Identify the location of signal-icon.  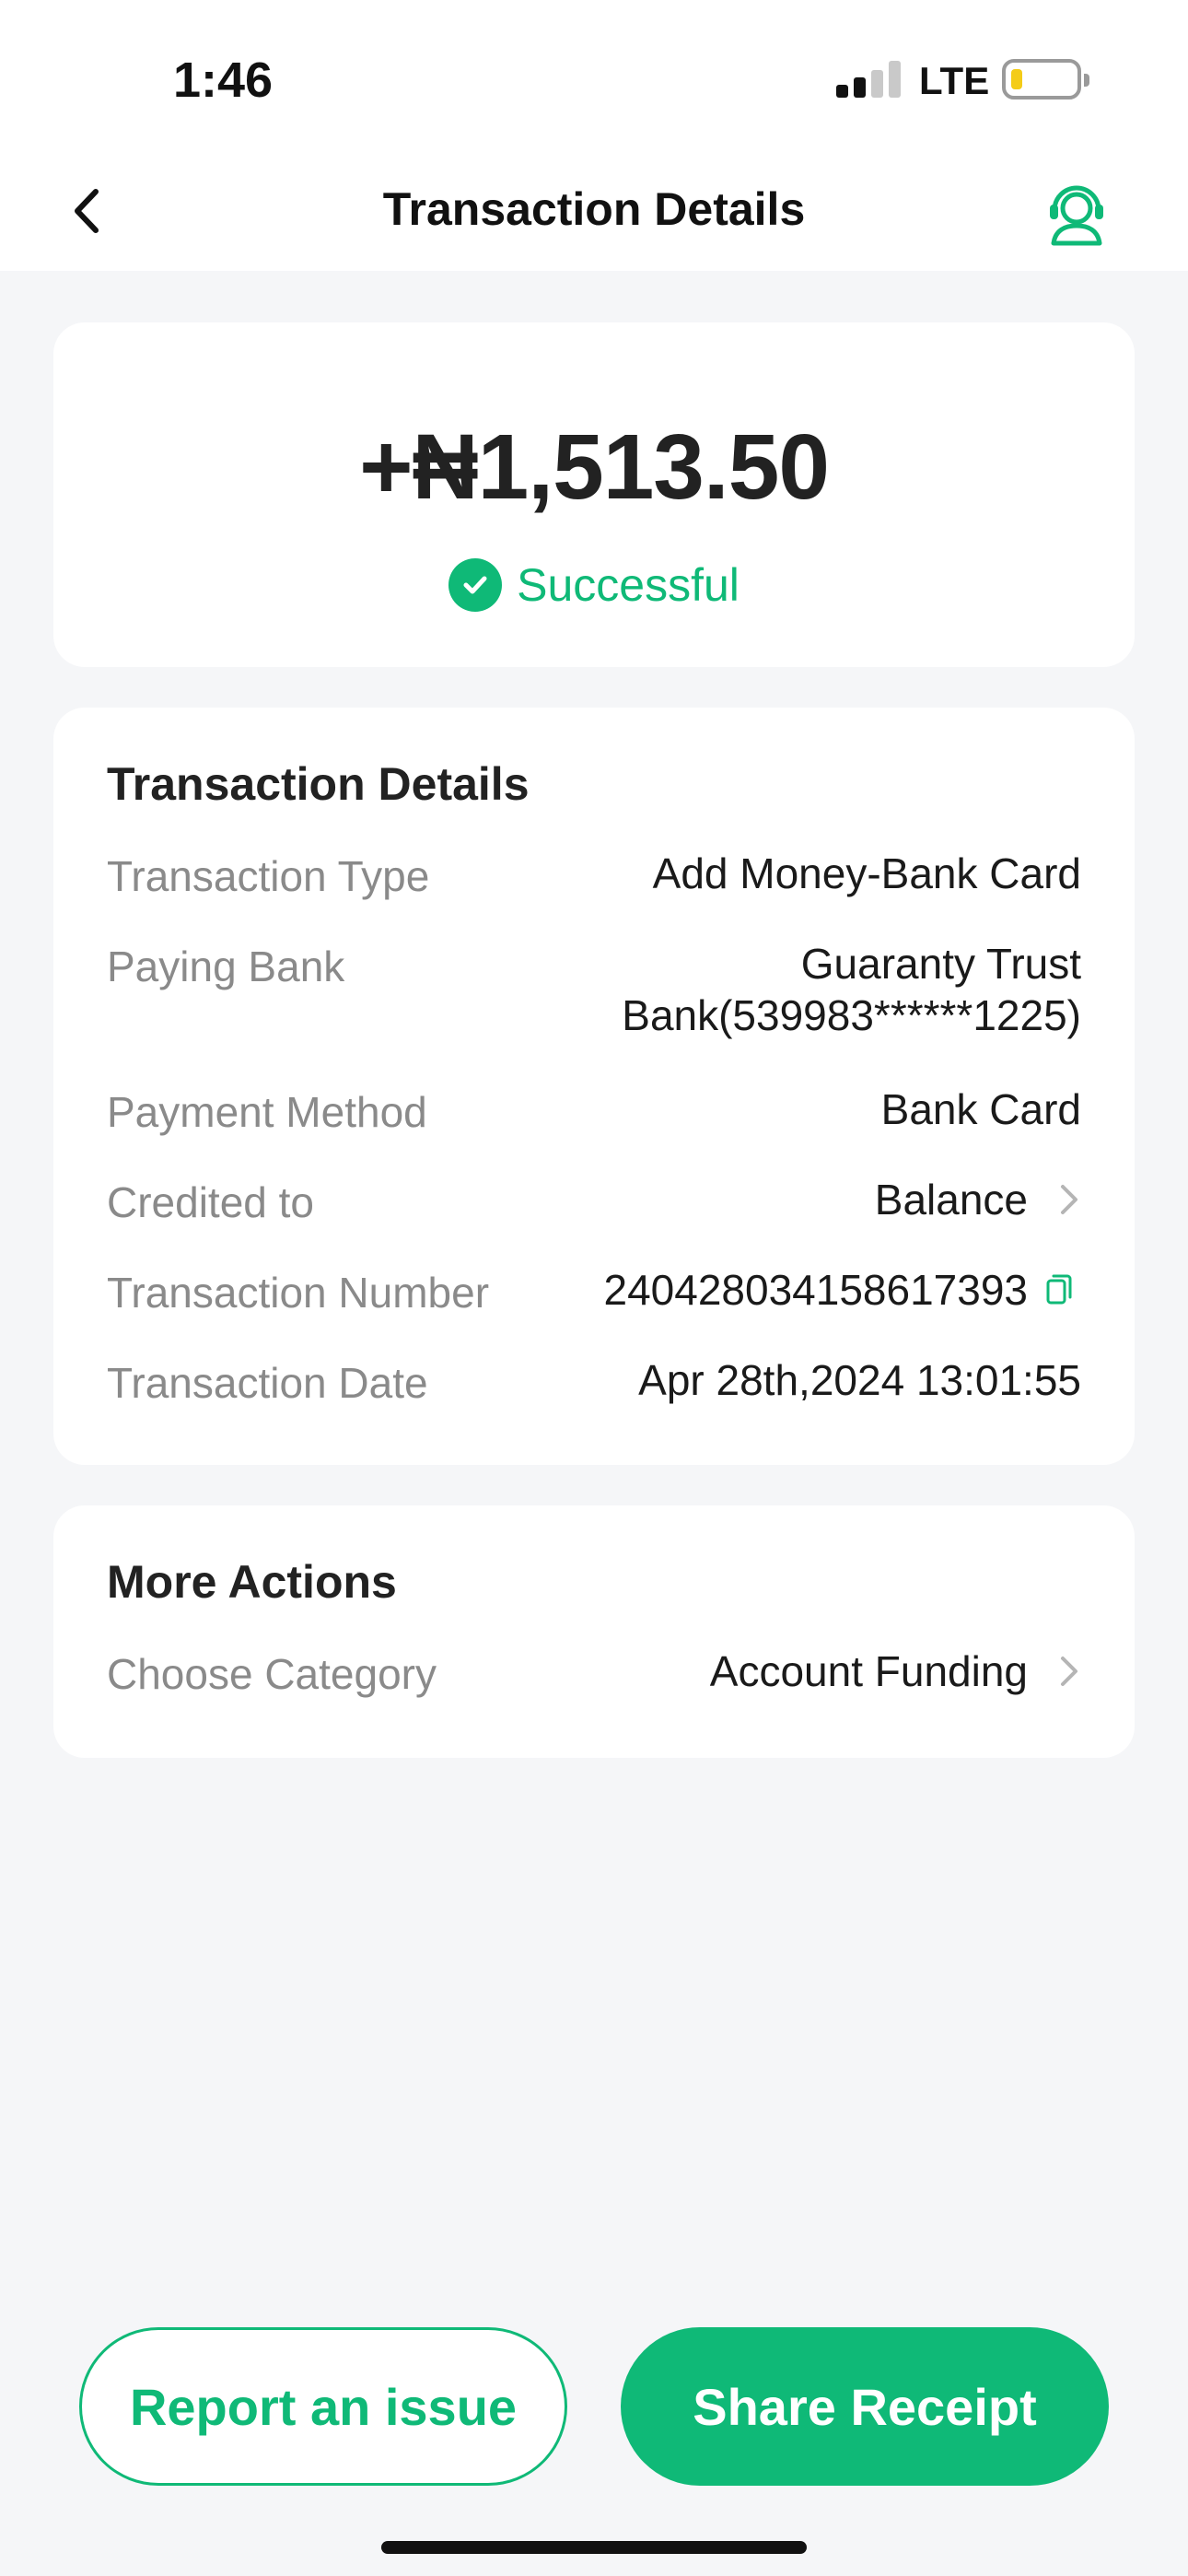
(869, 79).